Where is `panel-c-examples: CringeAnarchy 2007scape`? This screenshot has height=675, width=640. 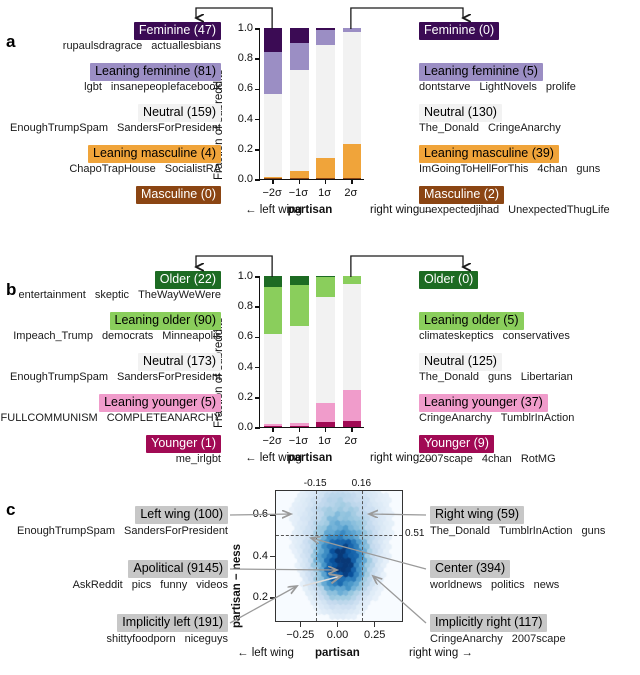 panel-c-examples: CringeAnarchy 2007scape is located at coordinates (498, 639).